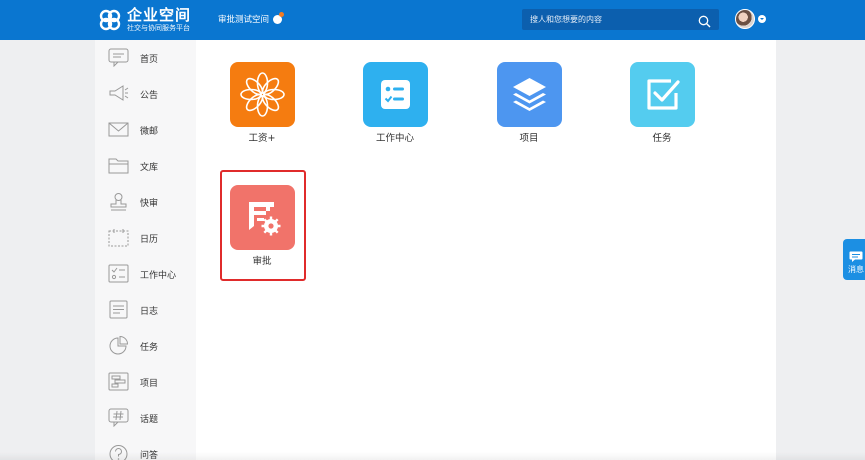 The width and height of the screenshot is (865, 460). I want to click on message-tab: 消息, so click(854, 259).